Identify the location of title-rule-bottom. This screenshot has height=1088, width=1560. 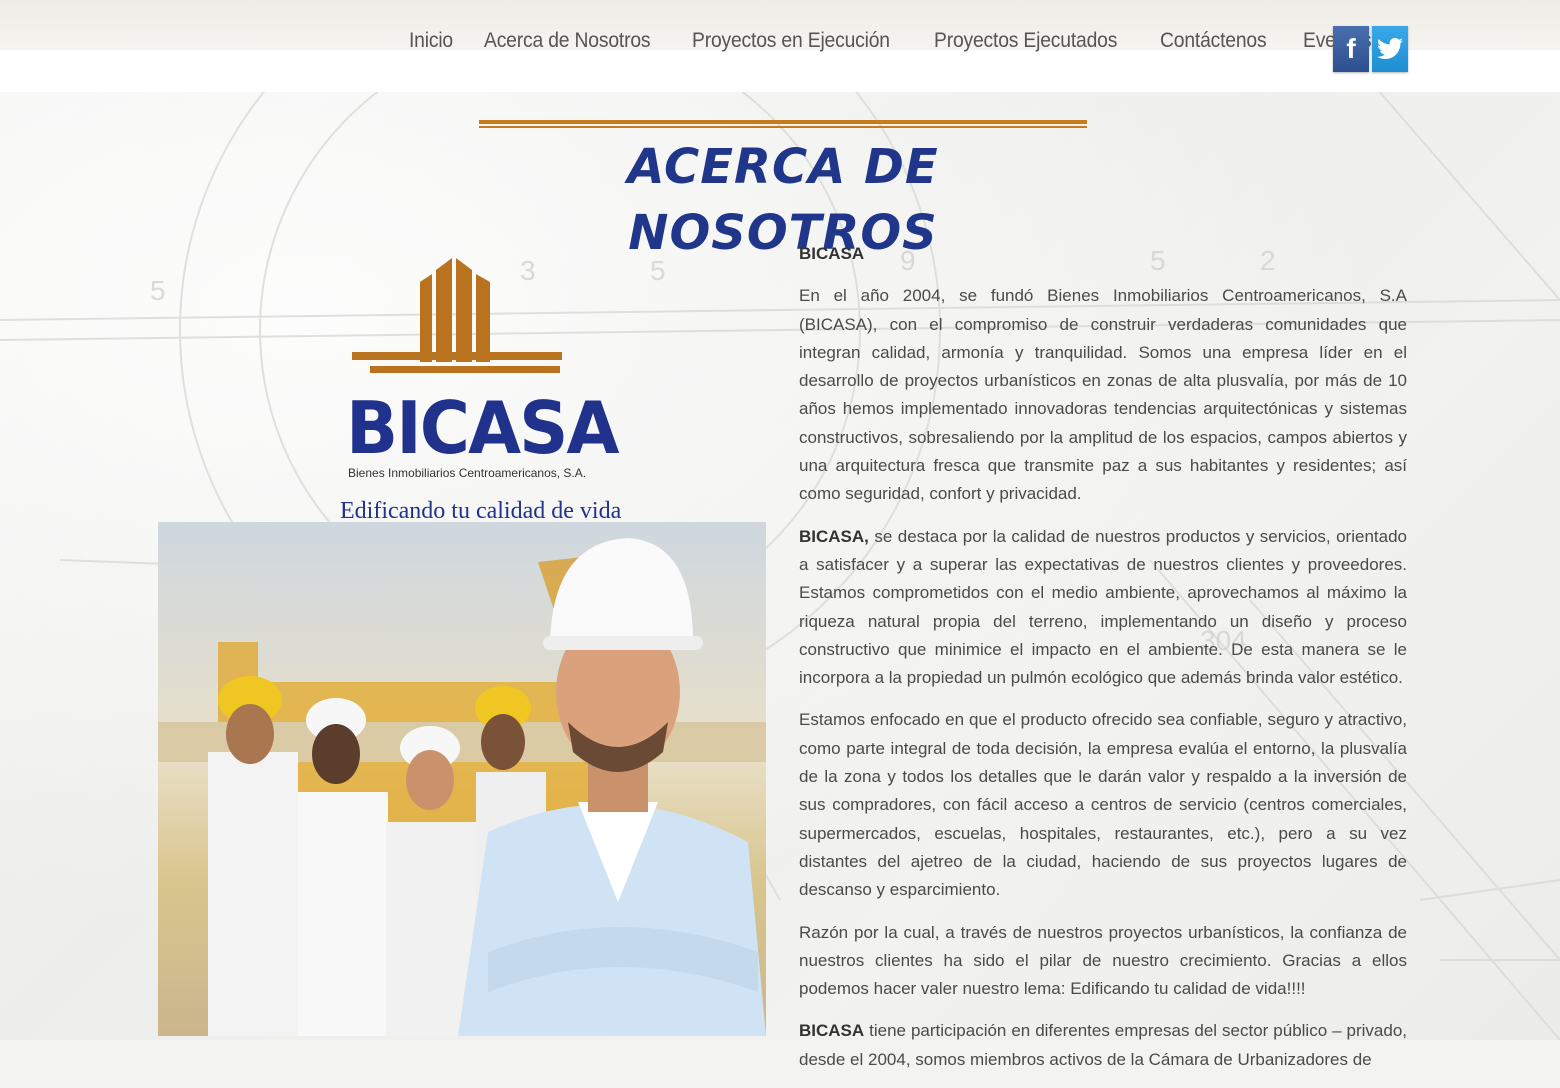
(783, 127).